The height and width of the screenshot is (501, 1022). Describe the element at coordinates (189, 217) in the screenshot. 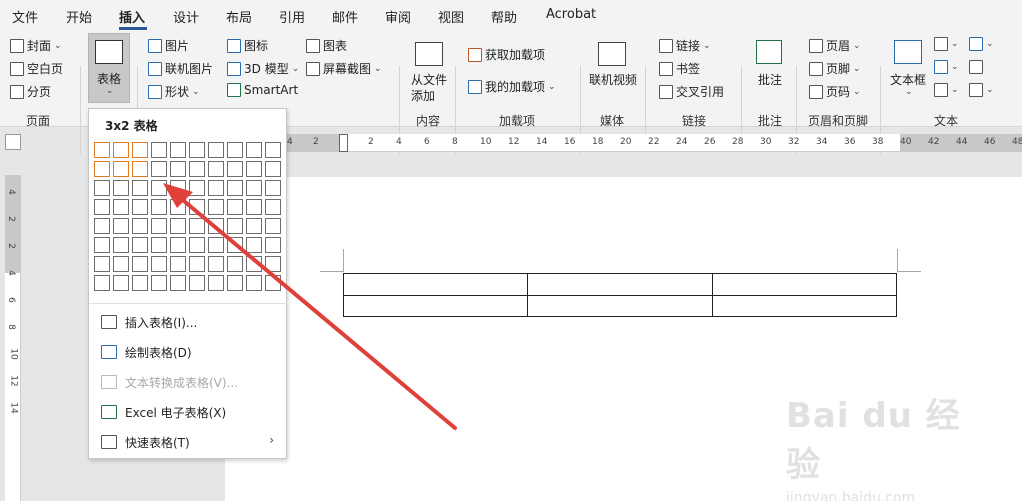

I see `table-size-grid` at that location.